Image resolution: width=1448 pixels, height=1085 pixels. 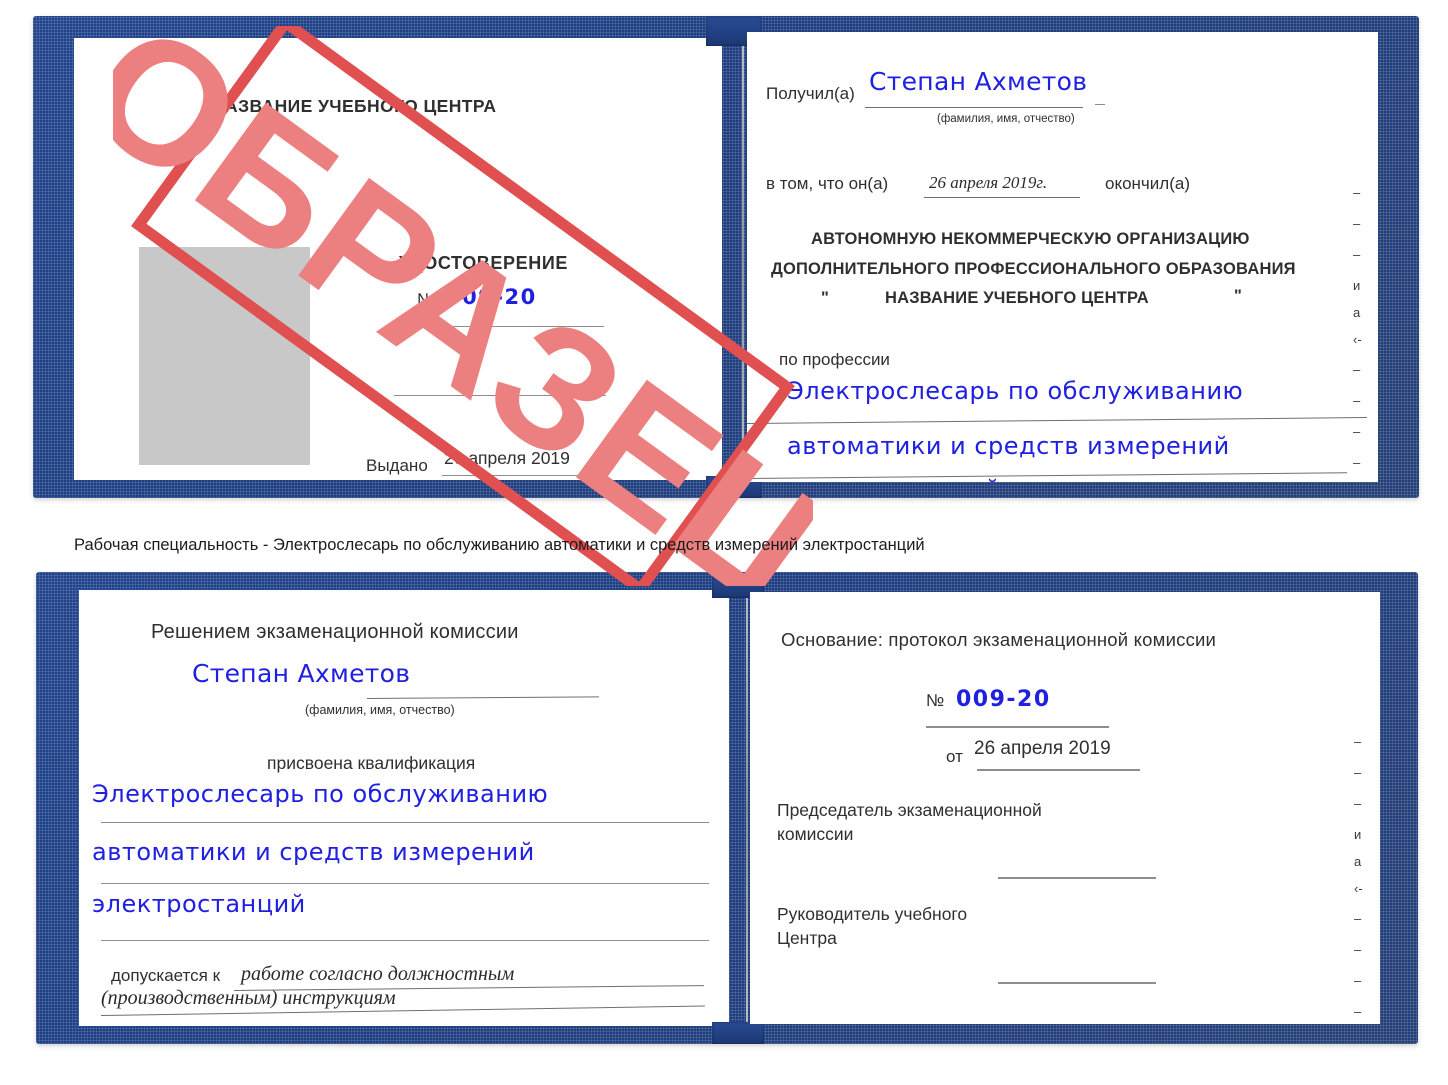 I want to click on document-title: УДОСТОВЕРЕНИЕ, so click(x=483, y=263).